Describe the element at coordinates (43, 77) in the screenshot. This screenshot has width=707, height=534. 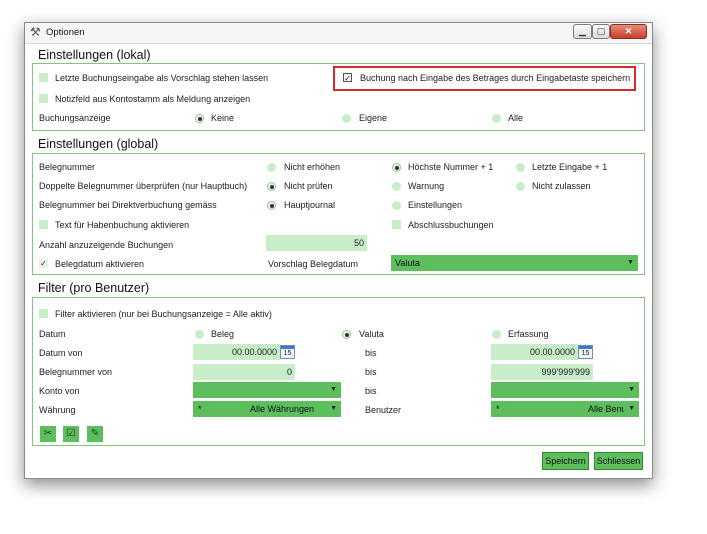
I see `checkbox-letzte-buchung` at that location.